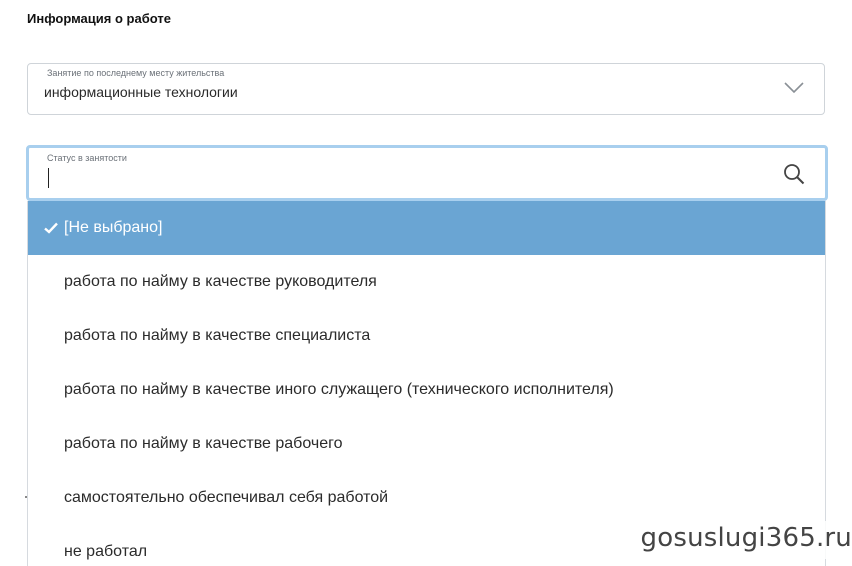 The width and height of the screenshot is (852, 566). I want to click on dropdown-option: работа по найму в качестве специалиста, so click(426, 336).